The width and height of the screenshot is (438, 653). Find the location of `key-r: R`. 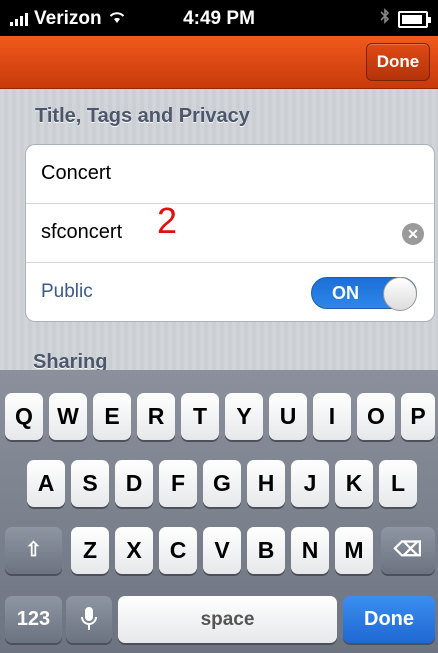

key-r: R is located at coordinates (156, 416).